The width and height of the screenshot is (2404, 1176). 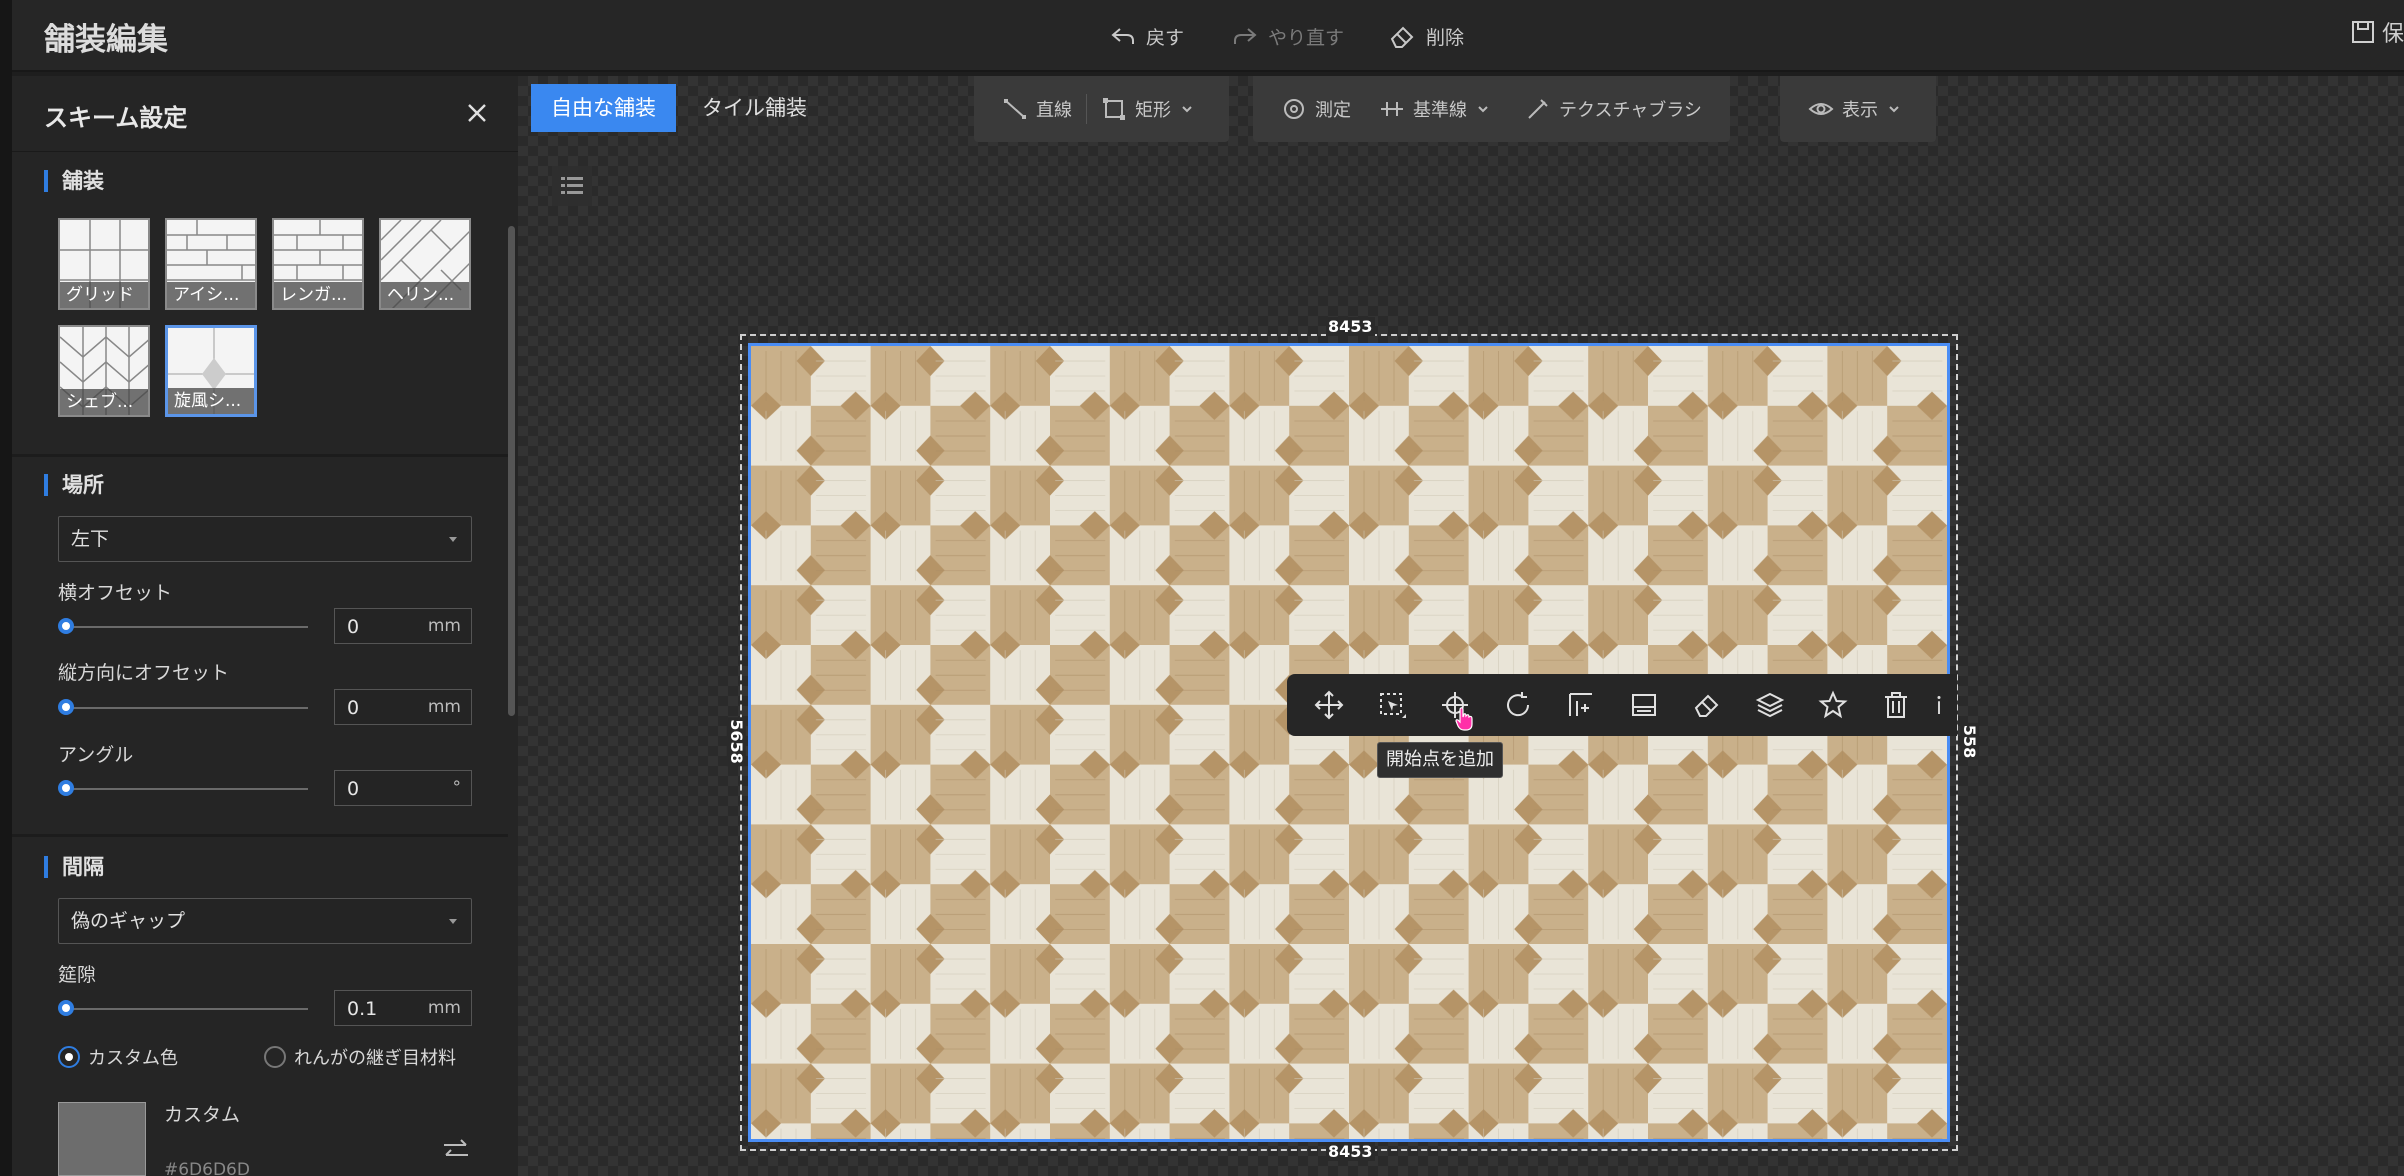 I want to click on gap-input: 0.1 mm, so click(x=403, y=1008).